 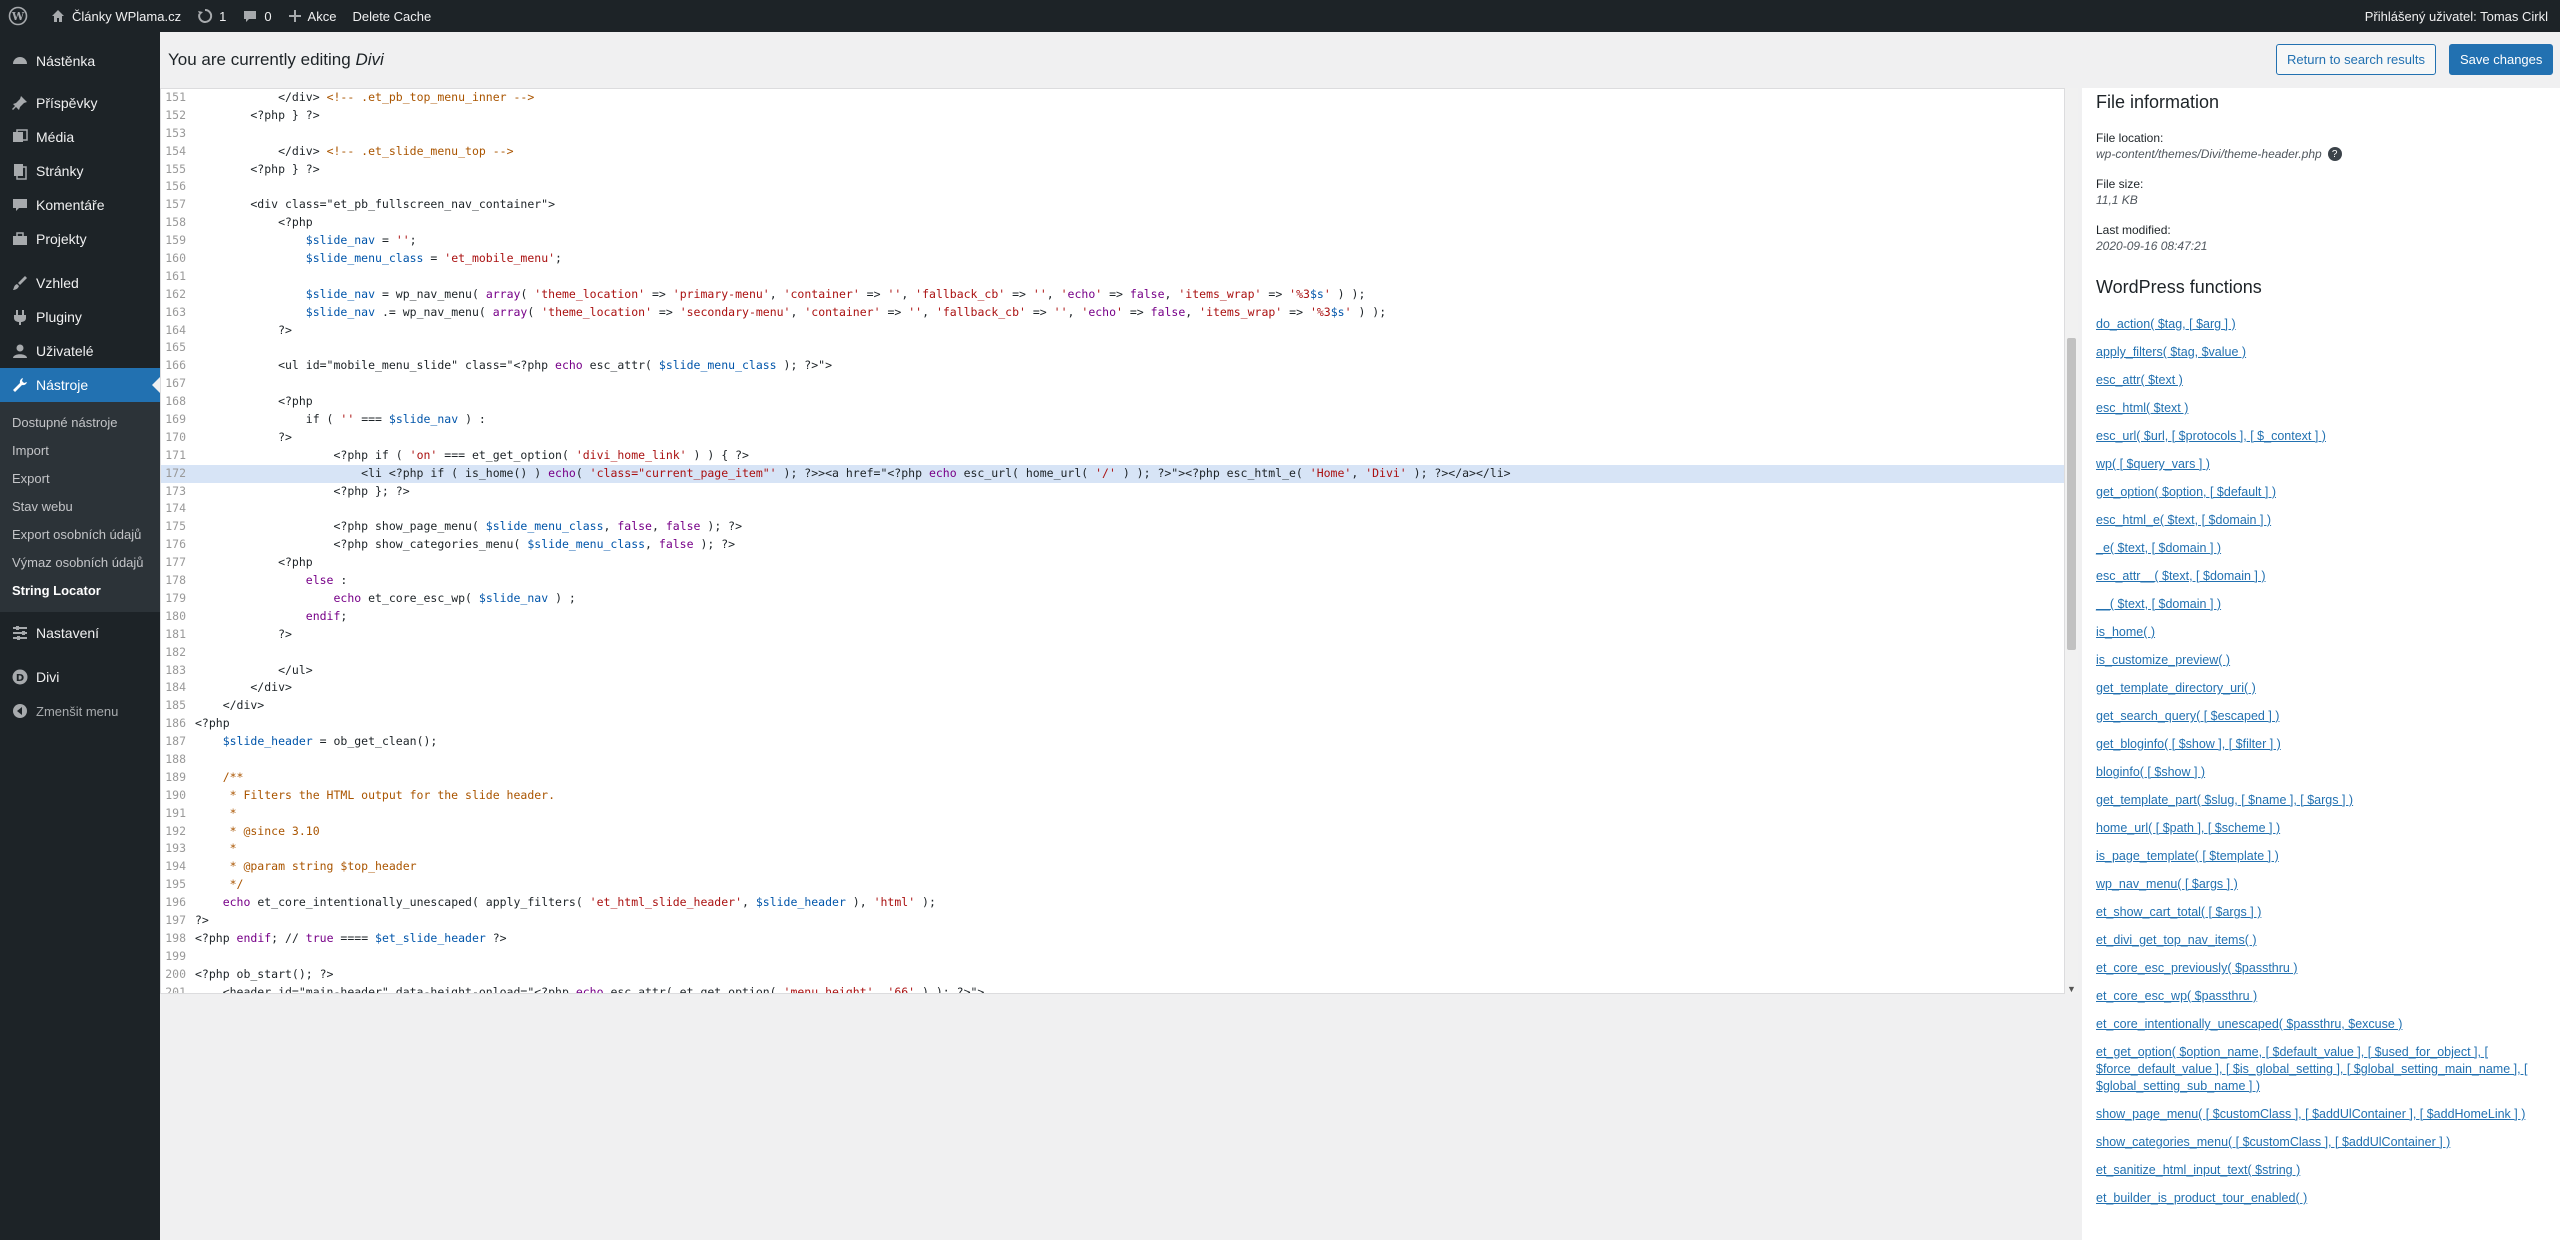 I want to click on menu-item-posts: Příspěvky, so click(x=80, y=103).